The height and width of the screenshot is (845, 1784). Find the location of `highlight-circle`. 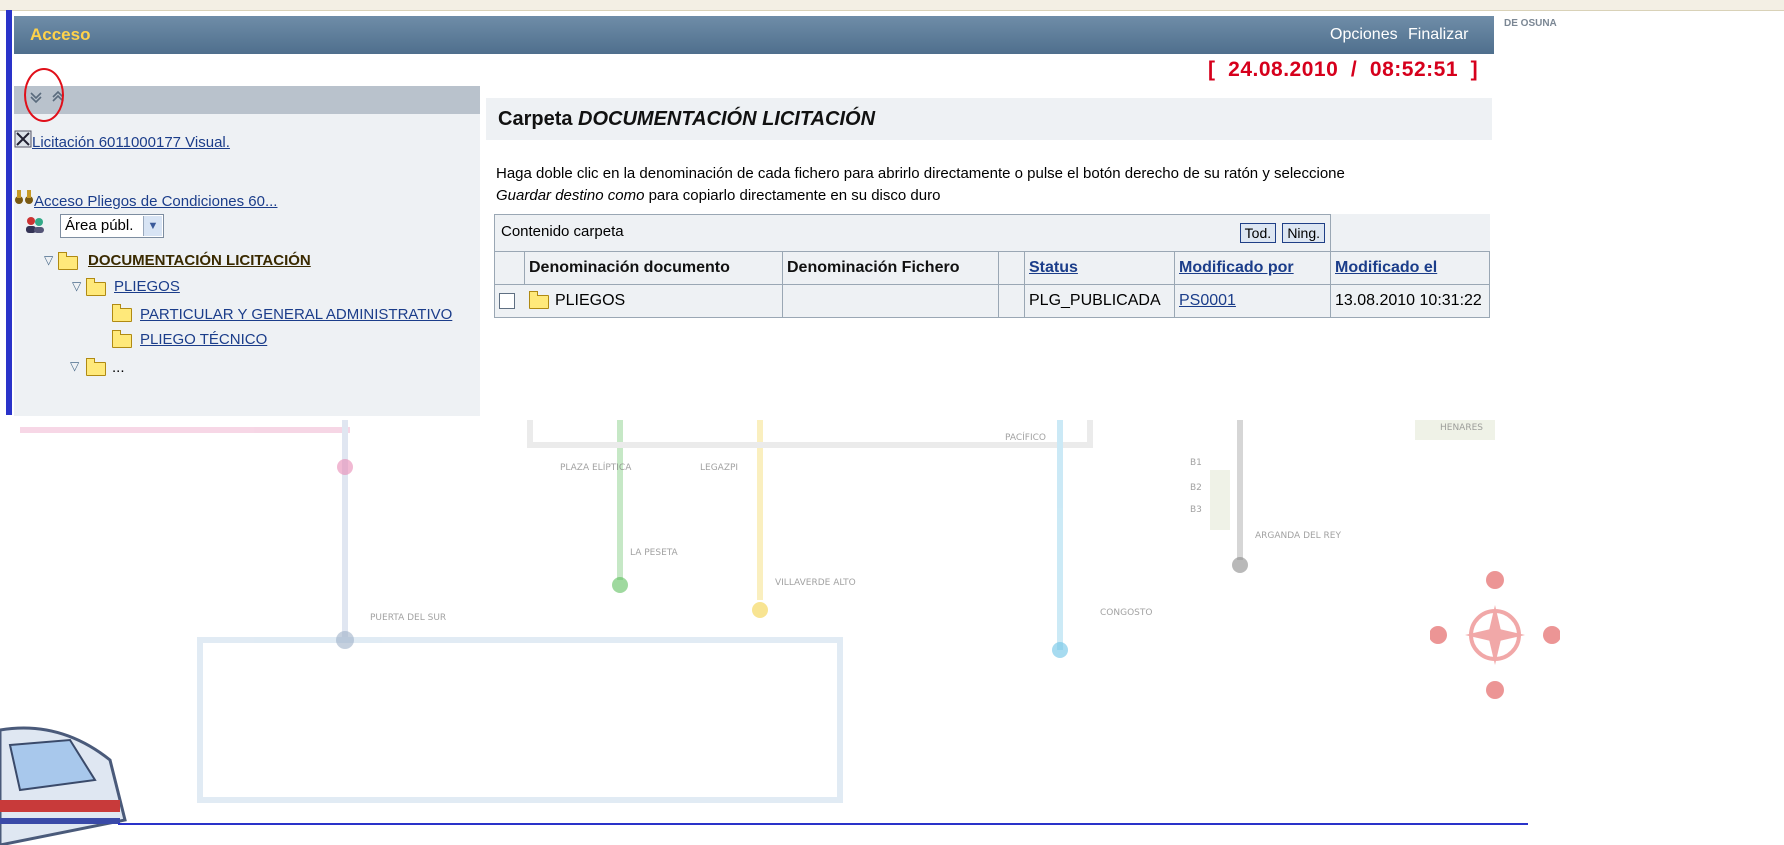

highlight-circle is located at coordinates (44, 95).